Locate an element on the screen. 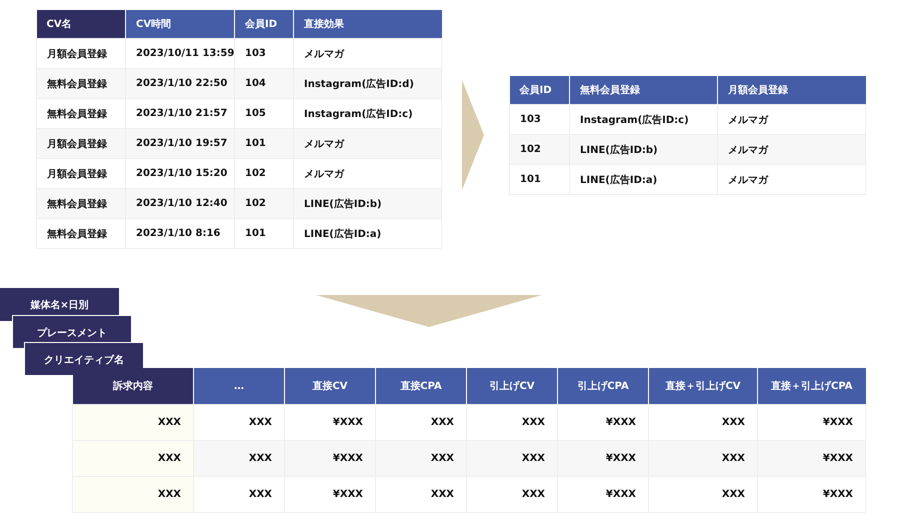  column-header: 直接＋引上げCPA is located at coordinates (812, 386).